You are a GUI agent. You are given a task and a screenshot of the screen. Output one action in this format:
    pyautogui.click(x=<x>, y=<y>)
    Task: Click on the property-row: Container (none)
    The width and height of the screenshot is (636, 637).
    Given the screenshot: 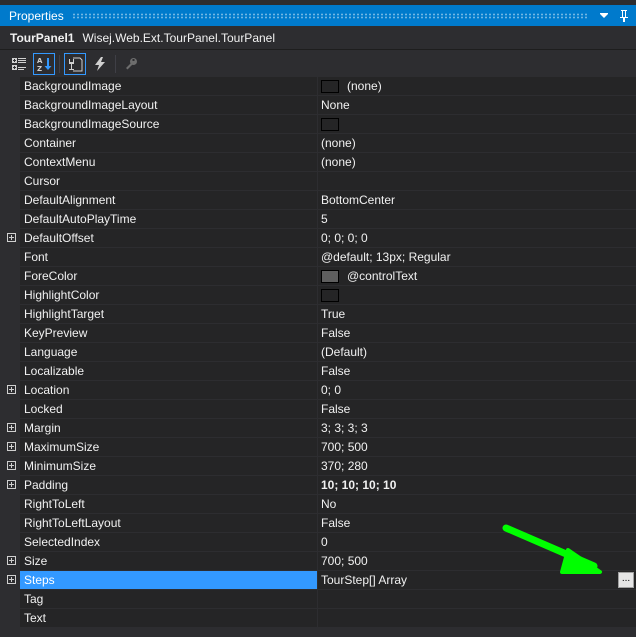 What is the action you would take?
    pyautogui.click(x=320, y=143)
    